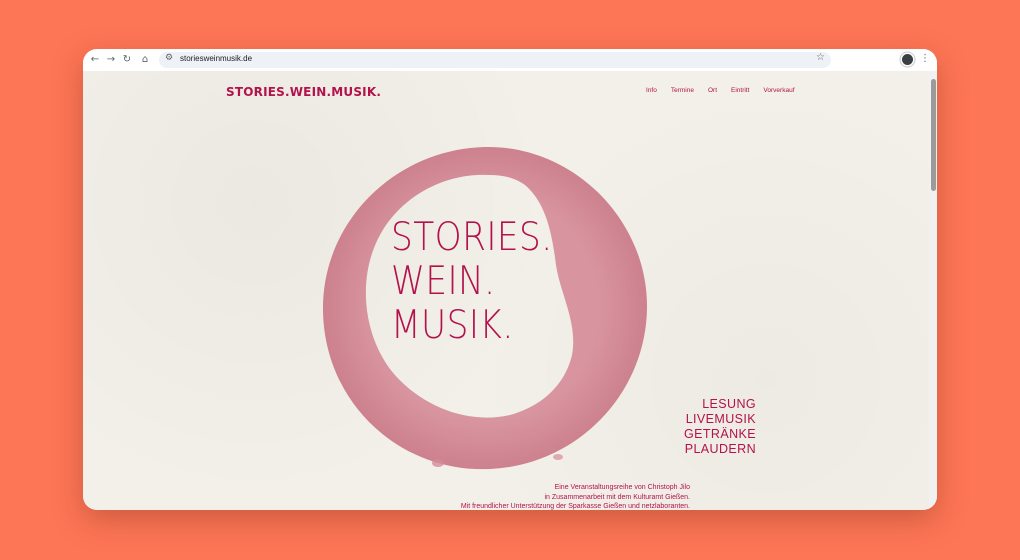  I want to click on page-scrollbar, so click(933, 290).